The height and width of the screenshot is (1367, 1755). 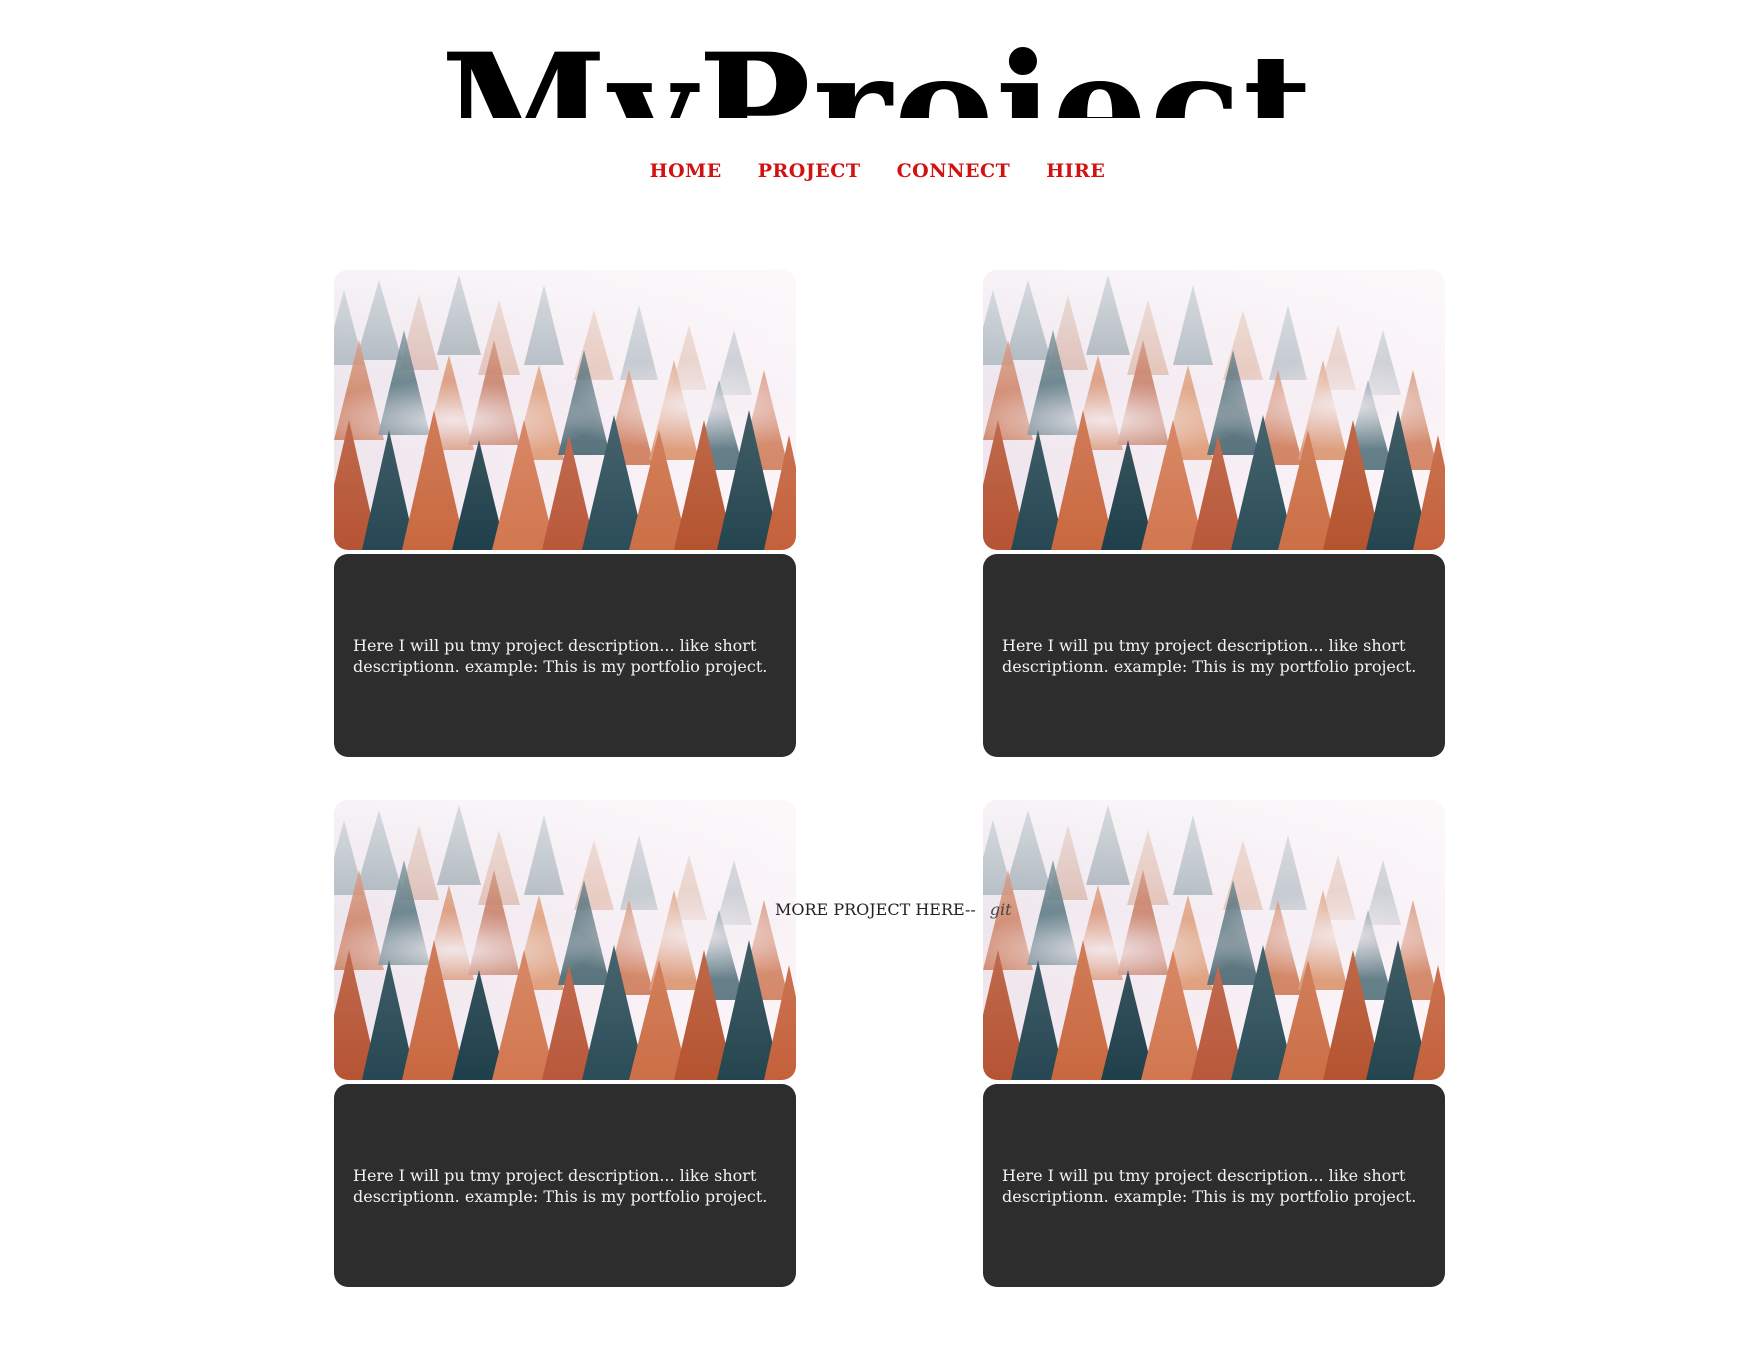 I want to click on nav-connect-link: CONNECT, so click(x=954, y=171).